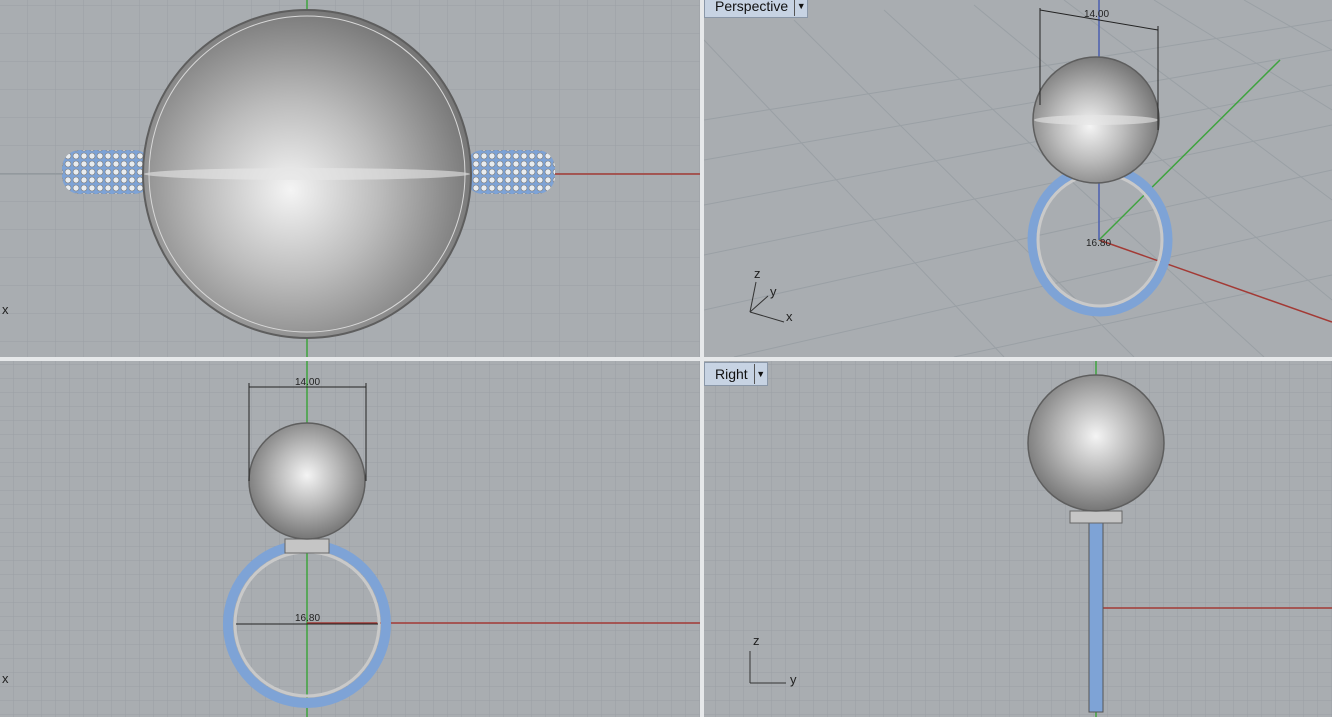 This screenshot has width=1332, height=717. Describe the element at coordinates (107, 172) in the screenshot. I see `ring-shank-left` at that location.